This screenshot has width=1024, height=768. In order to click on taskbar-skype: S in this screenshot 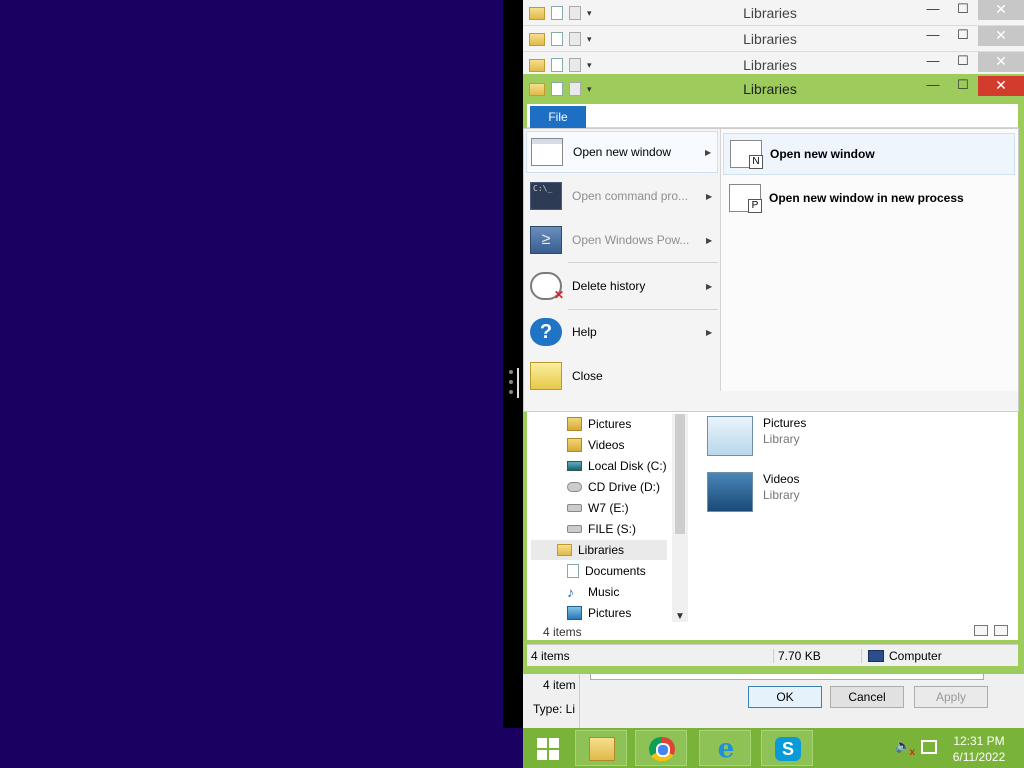, I will do `click(787, 748)`.